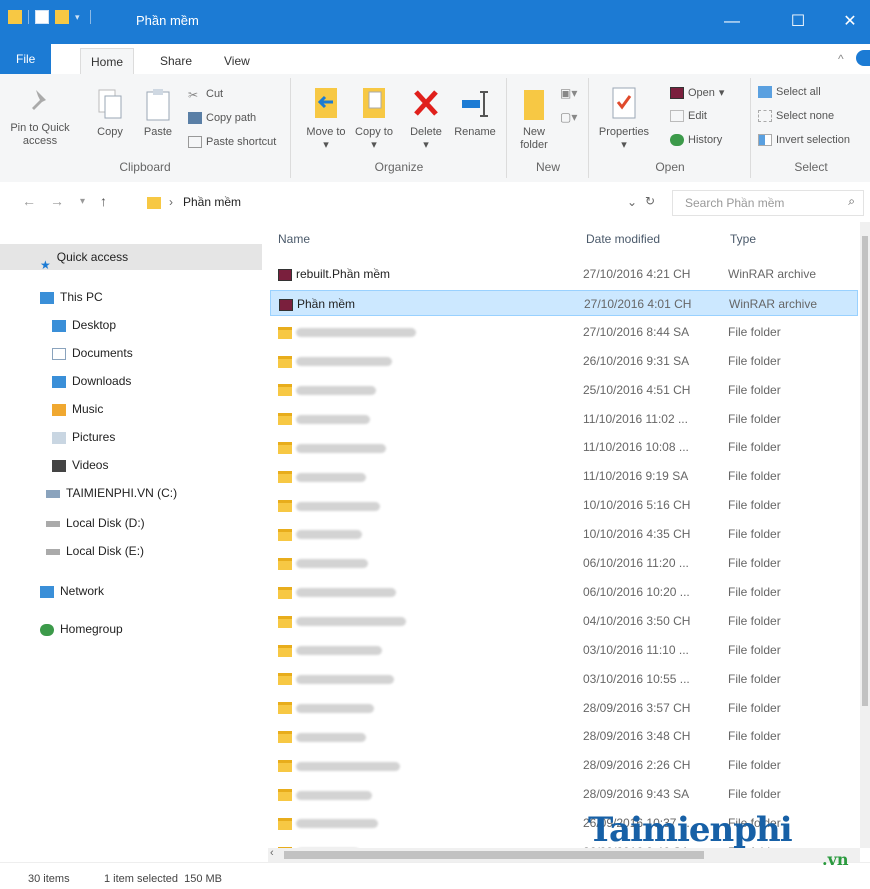  I want to click on nav-desktop: Desktop, so click(131, 325).